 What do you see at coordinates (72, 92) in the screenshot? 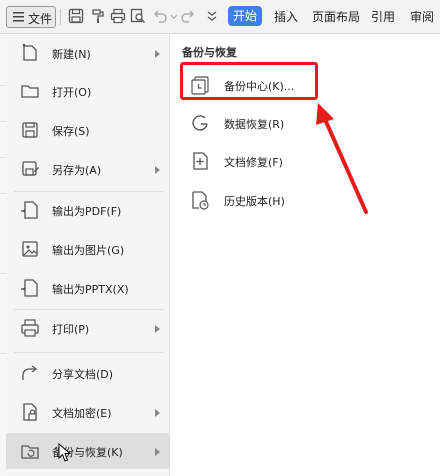
I see `menu-item-label: 打开(O)` at bounding box center [72, 92].